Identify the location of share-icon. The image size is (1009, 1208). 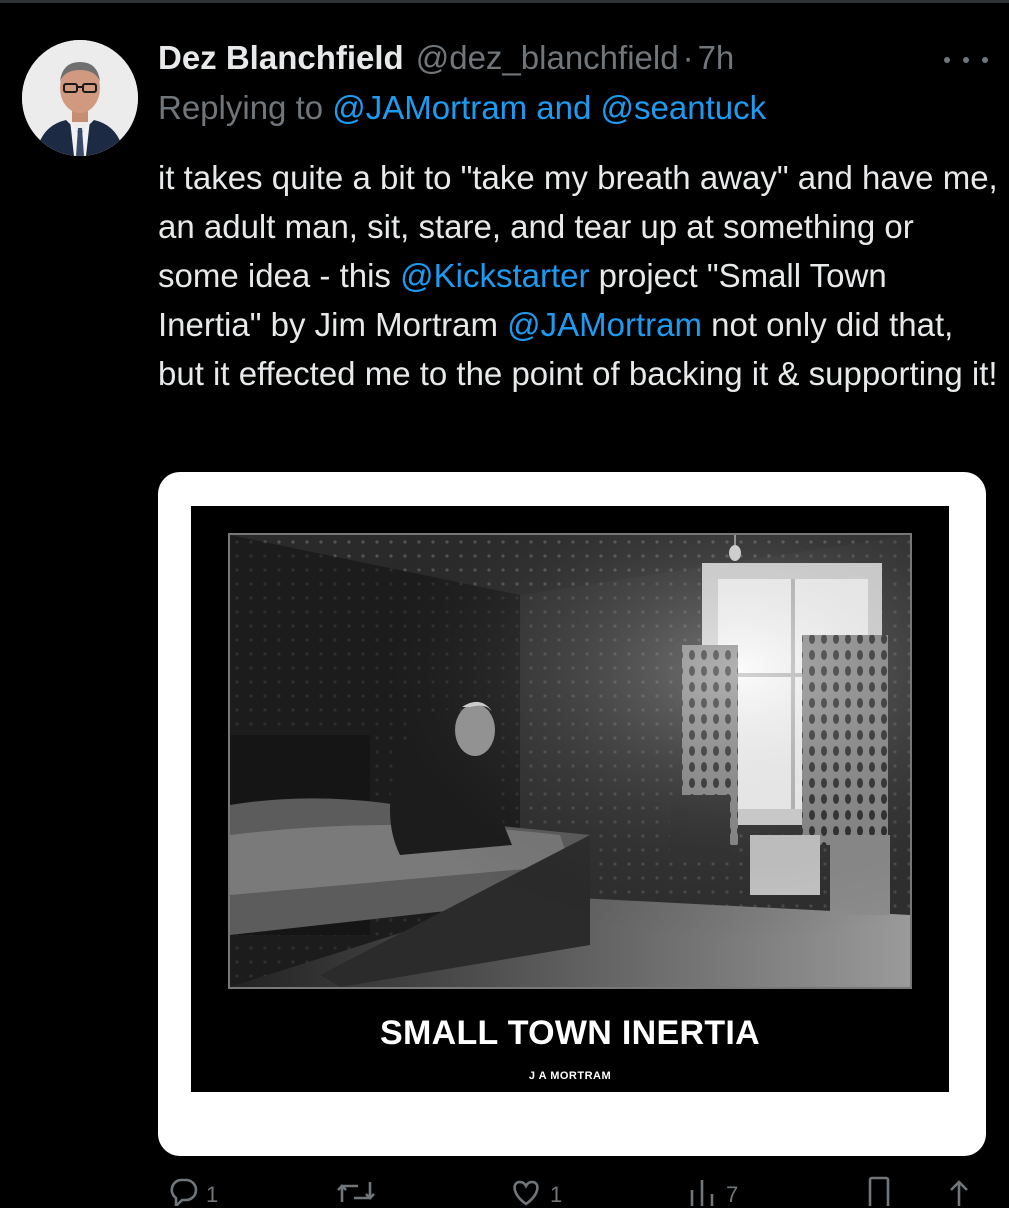
(959, 1193).